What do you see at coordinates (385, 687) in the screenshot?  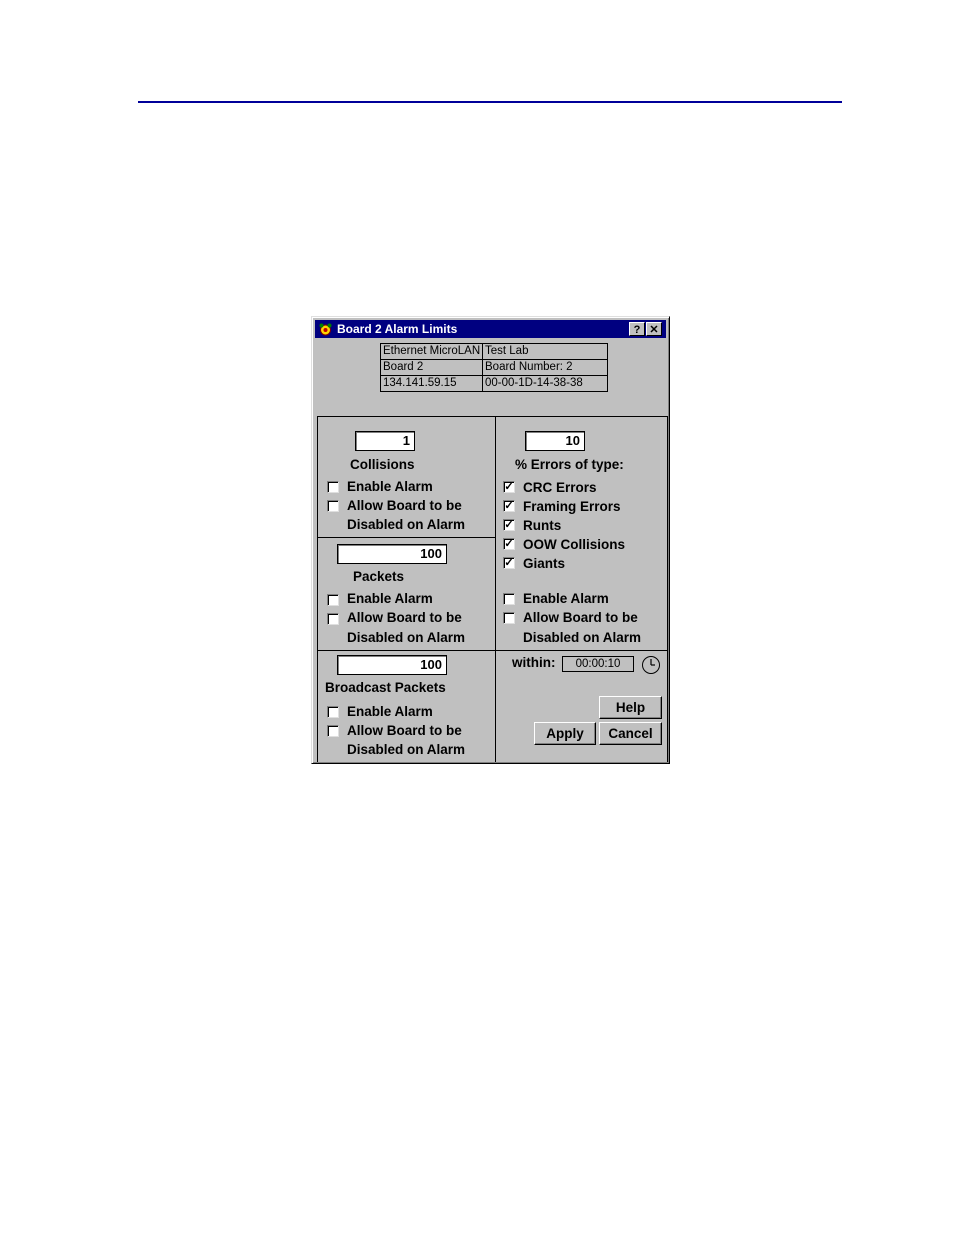 I see `broadcast-packets-label: Broadcast Packets` at bounding box center [385, 687].